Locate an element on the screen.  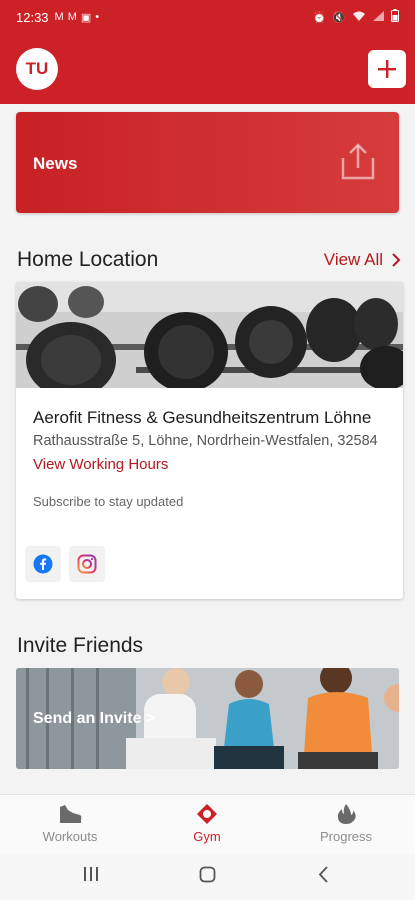
bottom-nav: Workouts Gym Progress is located at coordinates (207, 824).